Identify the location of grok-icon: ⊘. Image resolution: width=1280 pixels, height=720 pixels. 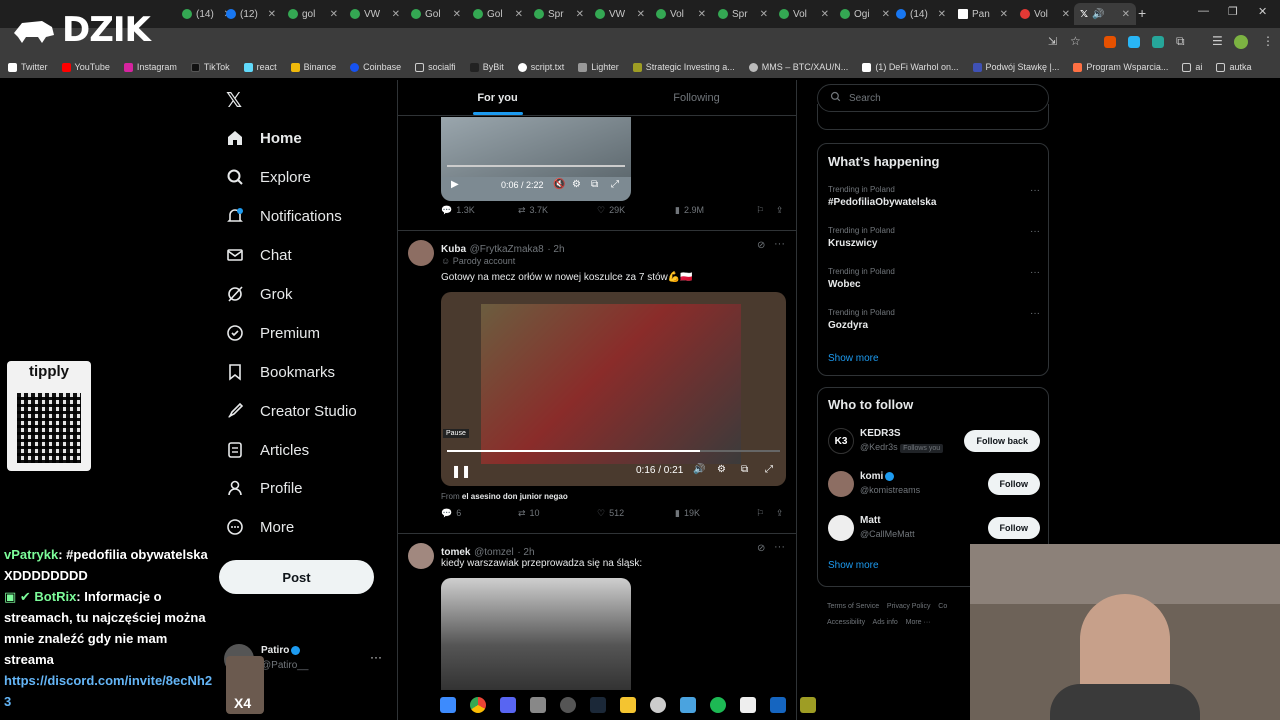
(761, 245).